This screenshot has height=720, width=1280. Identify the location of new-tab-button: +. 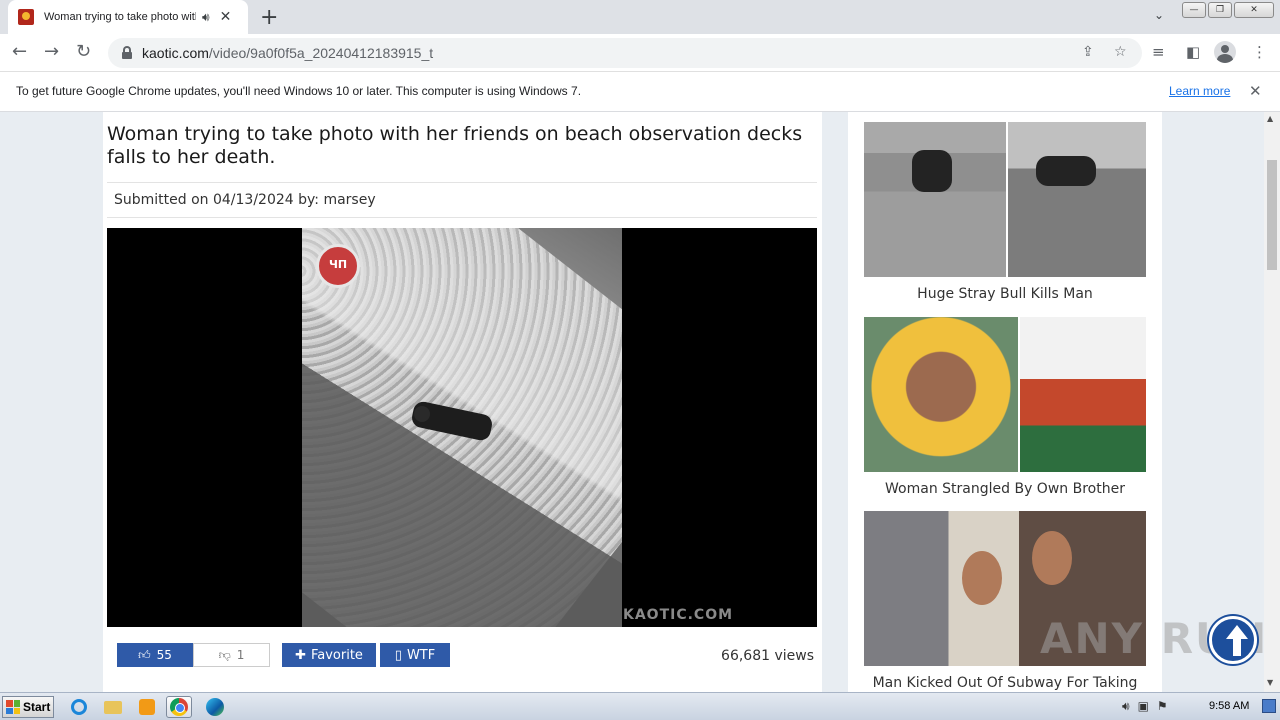
(269, 17).